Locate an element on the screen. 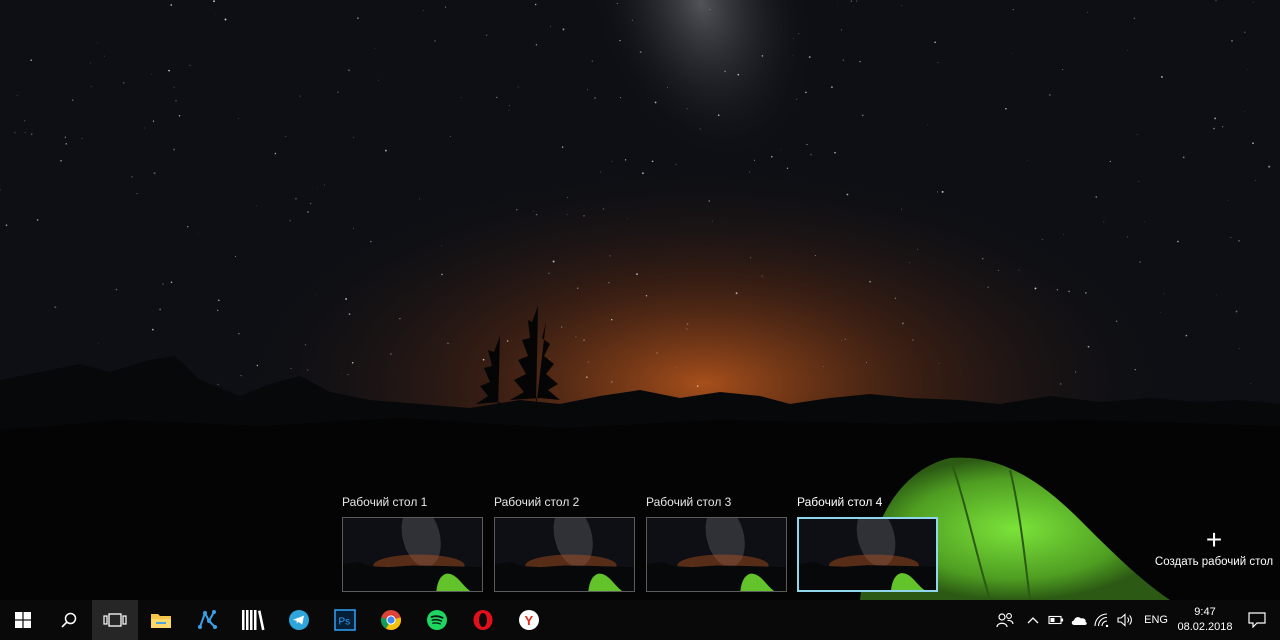  people-icon is located at coordinates (1005, 620).